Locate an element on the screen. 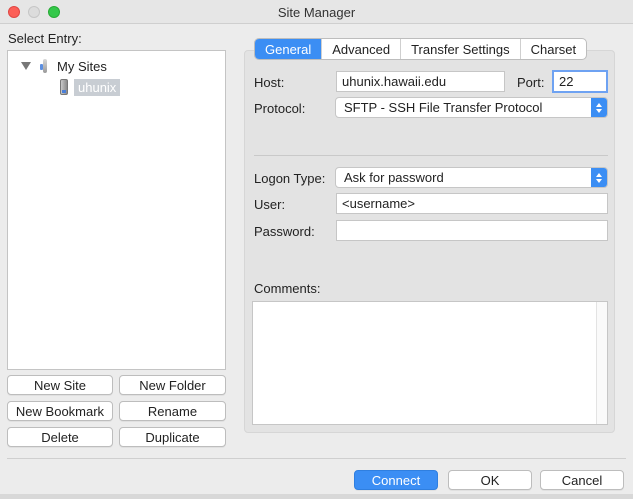  tab-transfer-settings: Transfer Settings is located at coordinates (461, 49).